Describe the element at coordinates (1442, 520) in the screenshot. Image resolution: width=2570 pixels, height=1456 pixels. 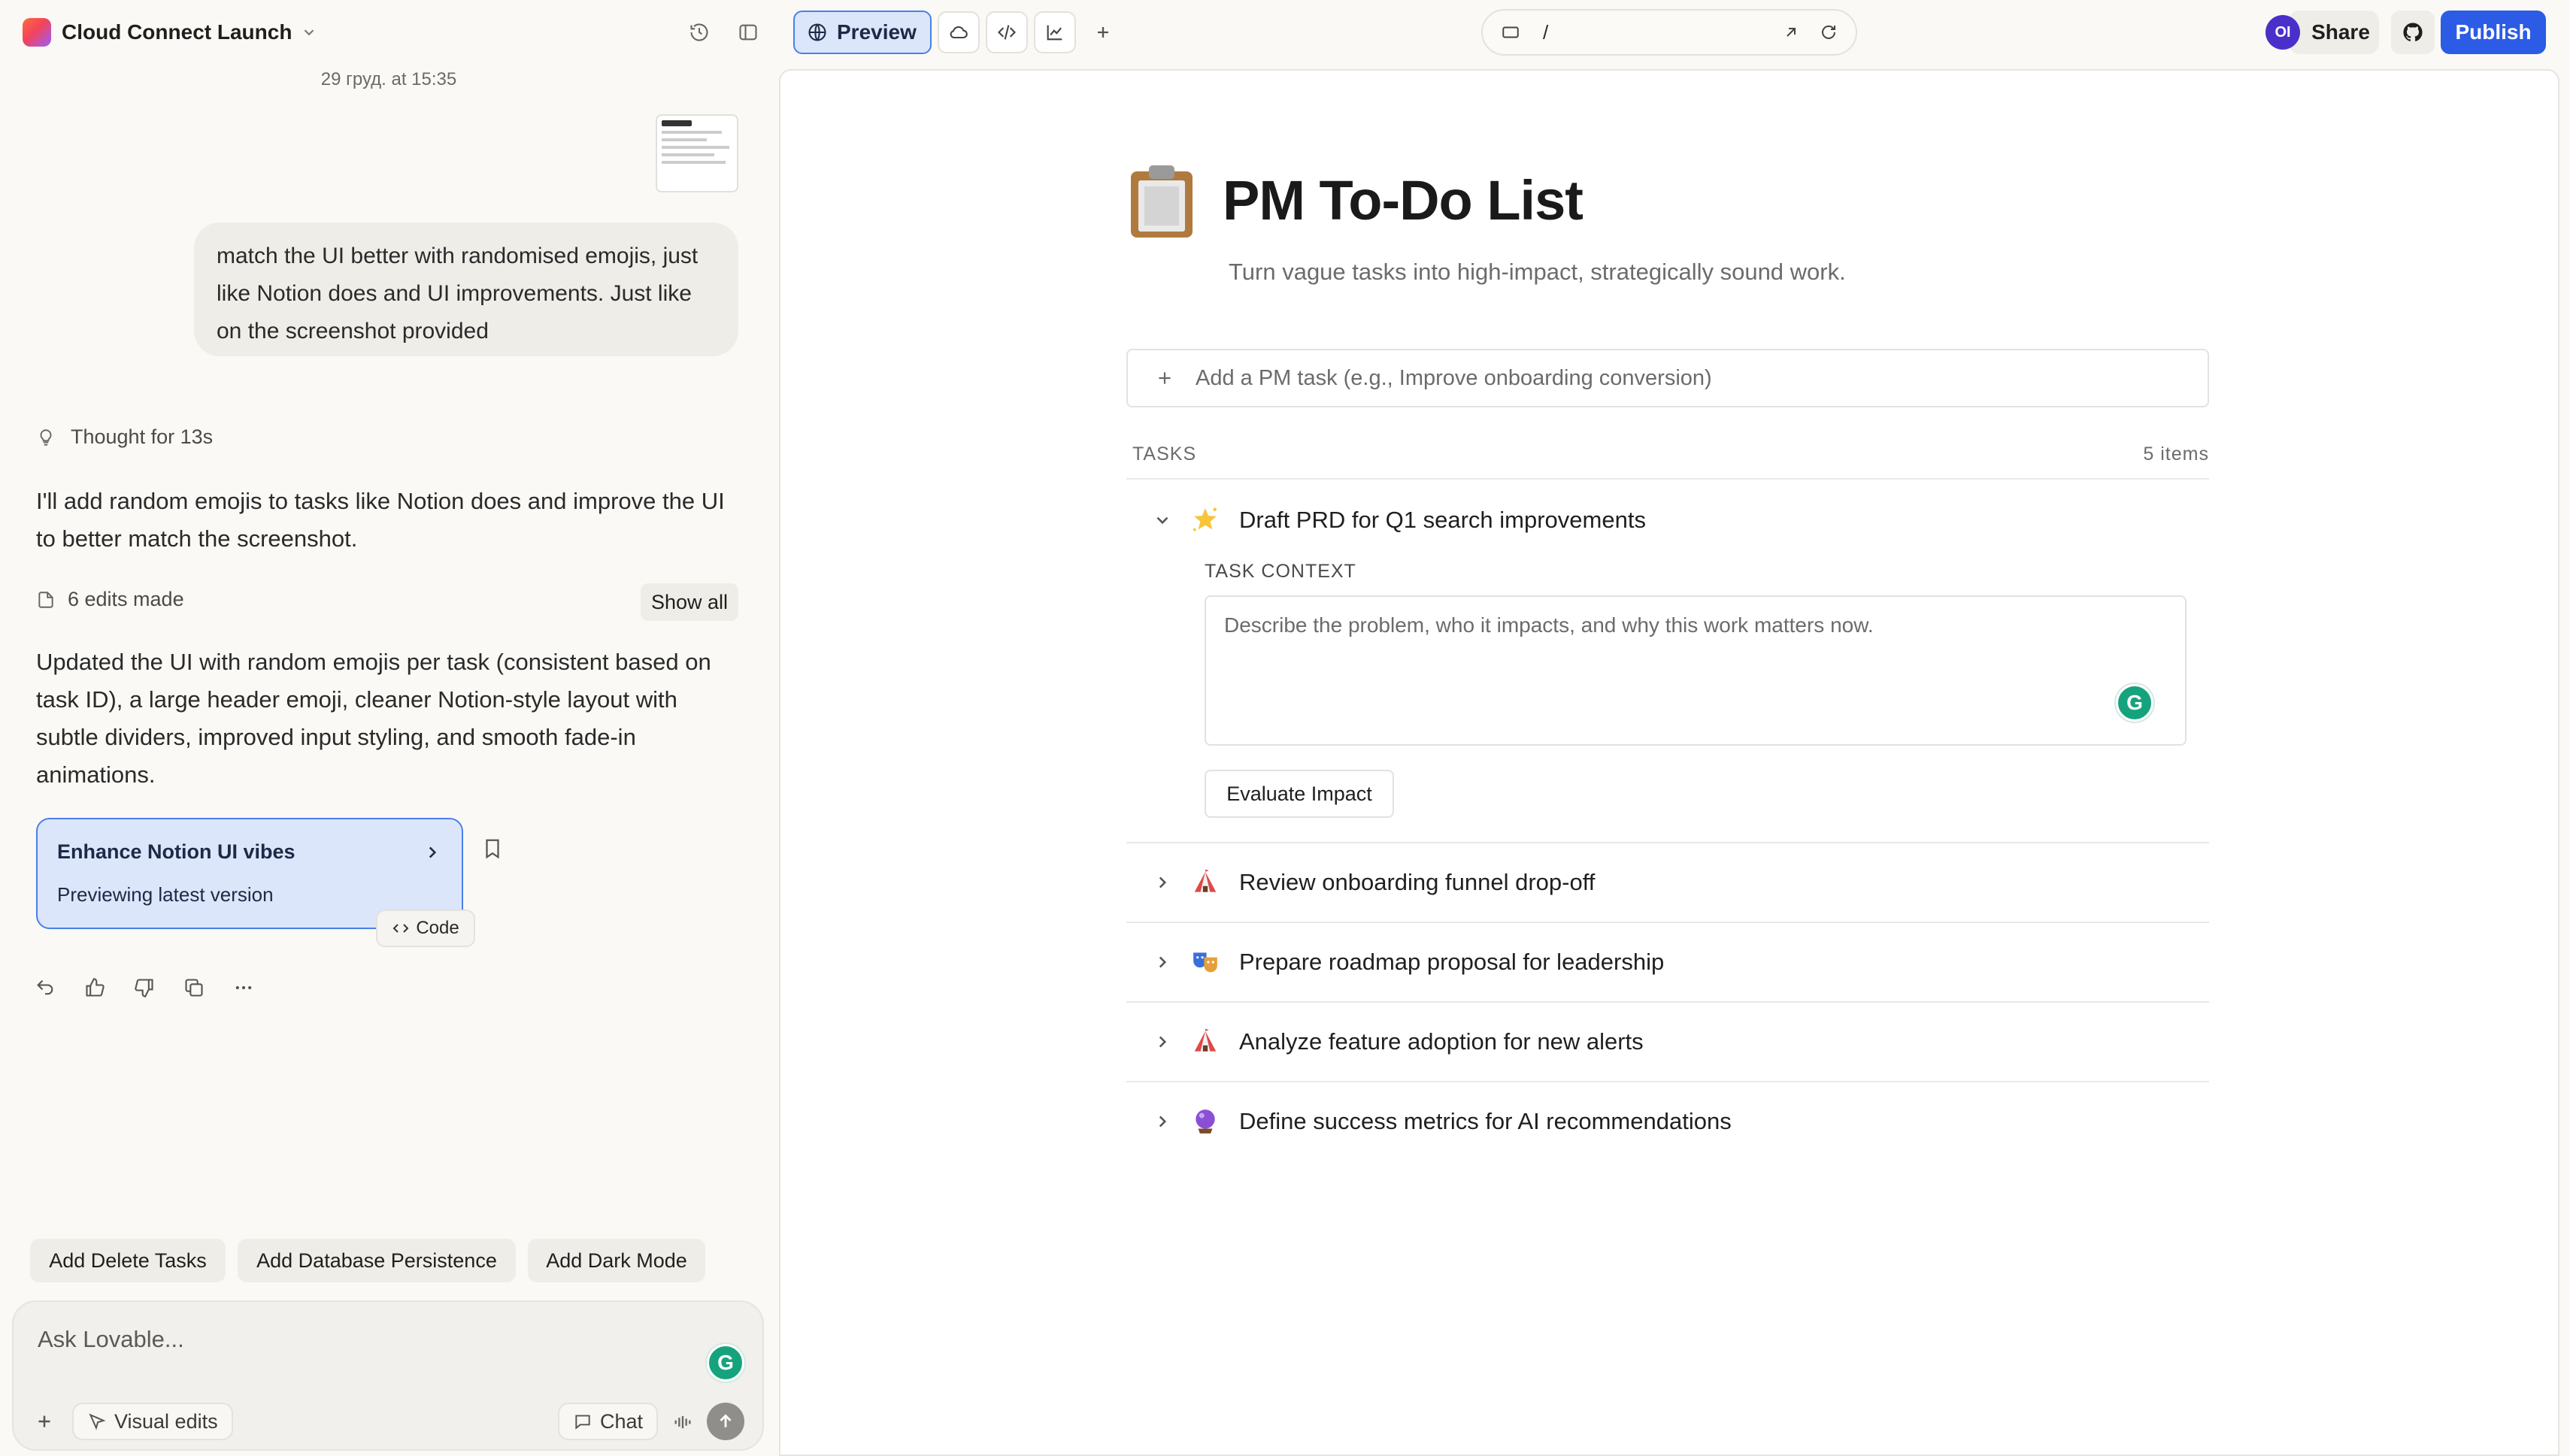
I see `task-label: Draft PRD for Q1 search improvements` at that location.